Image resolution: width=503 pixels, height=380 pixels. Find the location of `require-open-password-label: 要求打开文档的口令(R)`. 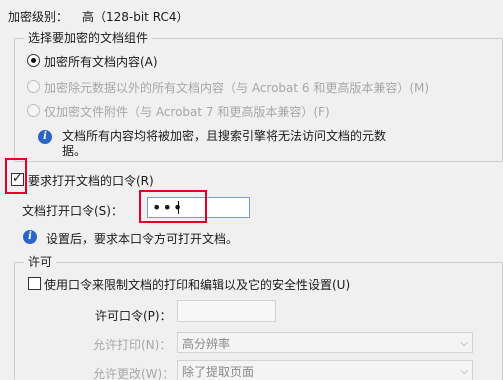

require-open-password-label: 要求打开文档的口令(R) is located at coordinates (91, 180).